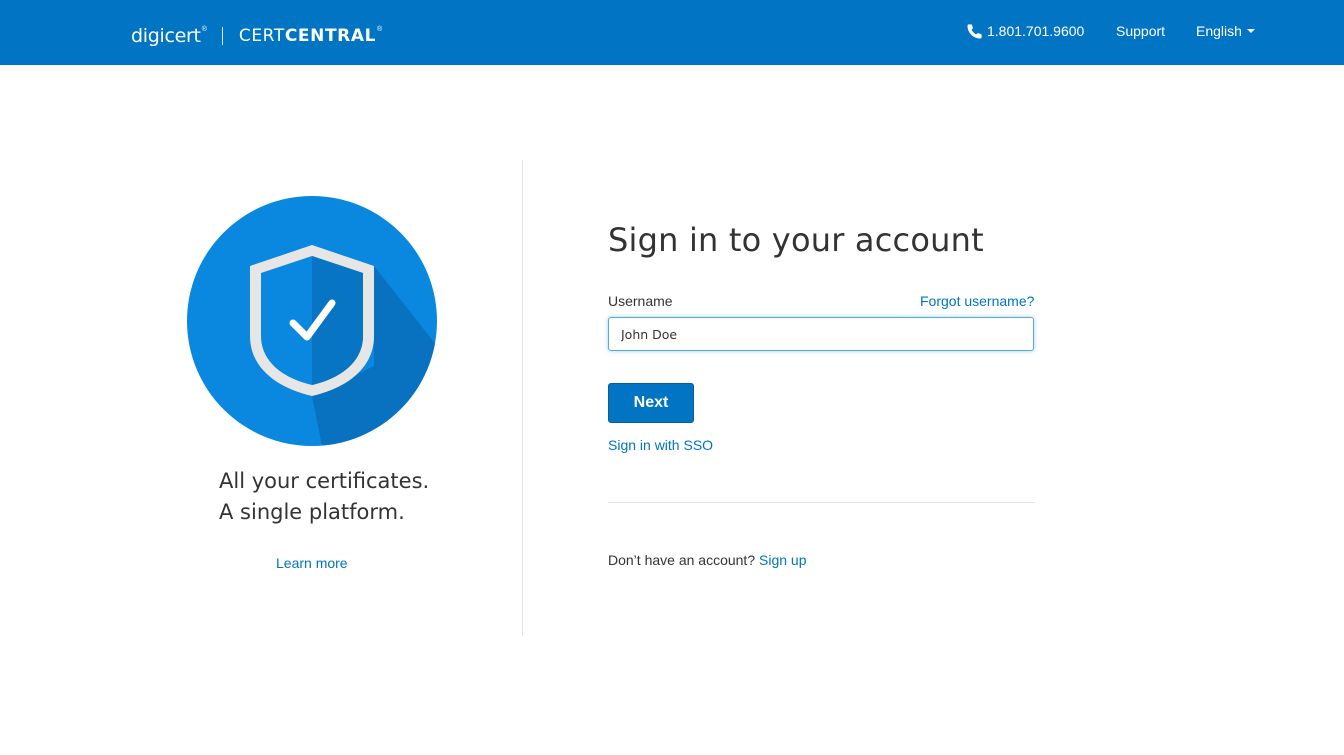 This screenshot has width=1344, height=755. Describe the element at coordinates (651, 403) in the screenshot. I see `next-button: Next` at that location.